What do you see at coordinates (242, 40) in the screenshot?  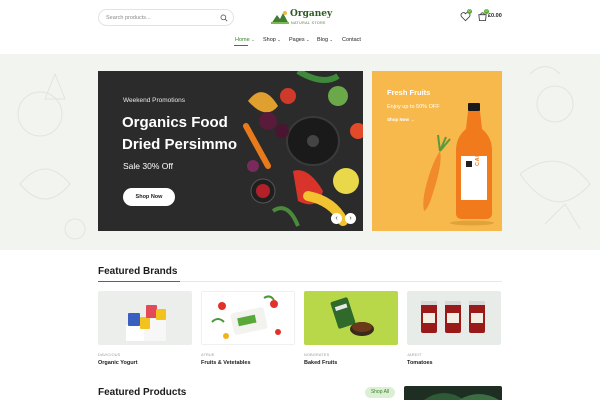 I see `nav-home-label: Home` at bounding box center [242, 40].